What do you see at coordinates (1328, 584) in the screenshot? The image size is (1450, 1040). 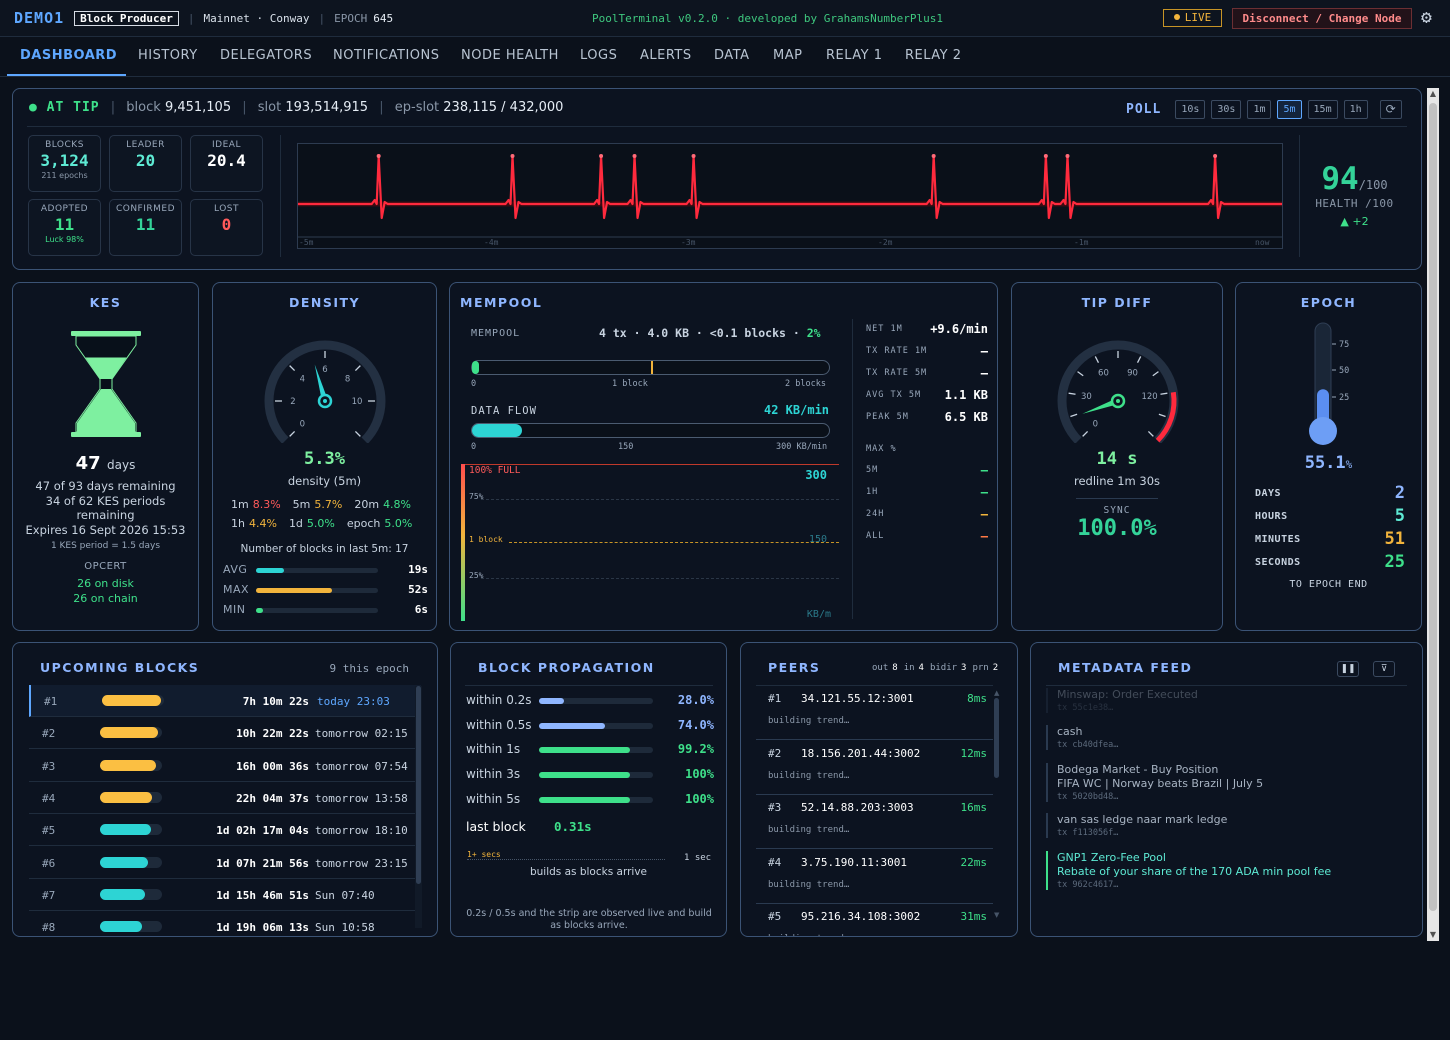 I see `epoch-end-label: TO EPOCH END` at bounding box center [1328, 584].